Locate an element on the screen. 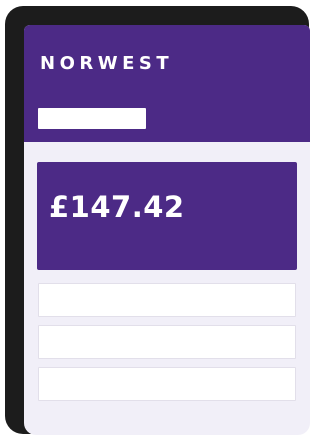 The width and height of the screenshot is (320, 438). brand-name: NORWEST is located at coordinates (107, 63).